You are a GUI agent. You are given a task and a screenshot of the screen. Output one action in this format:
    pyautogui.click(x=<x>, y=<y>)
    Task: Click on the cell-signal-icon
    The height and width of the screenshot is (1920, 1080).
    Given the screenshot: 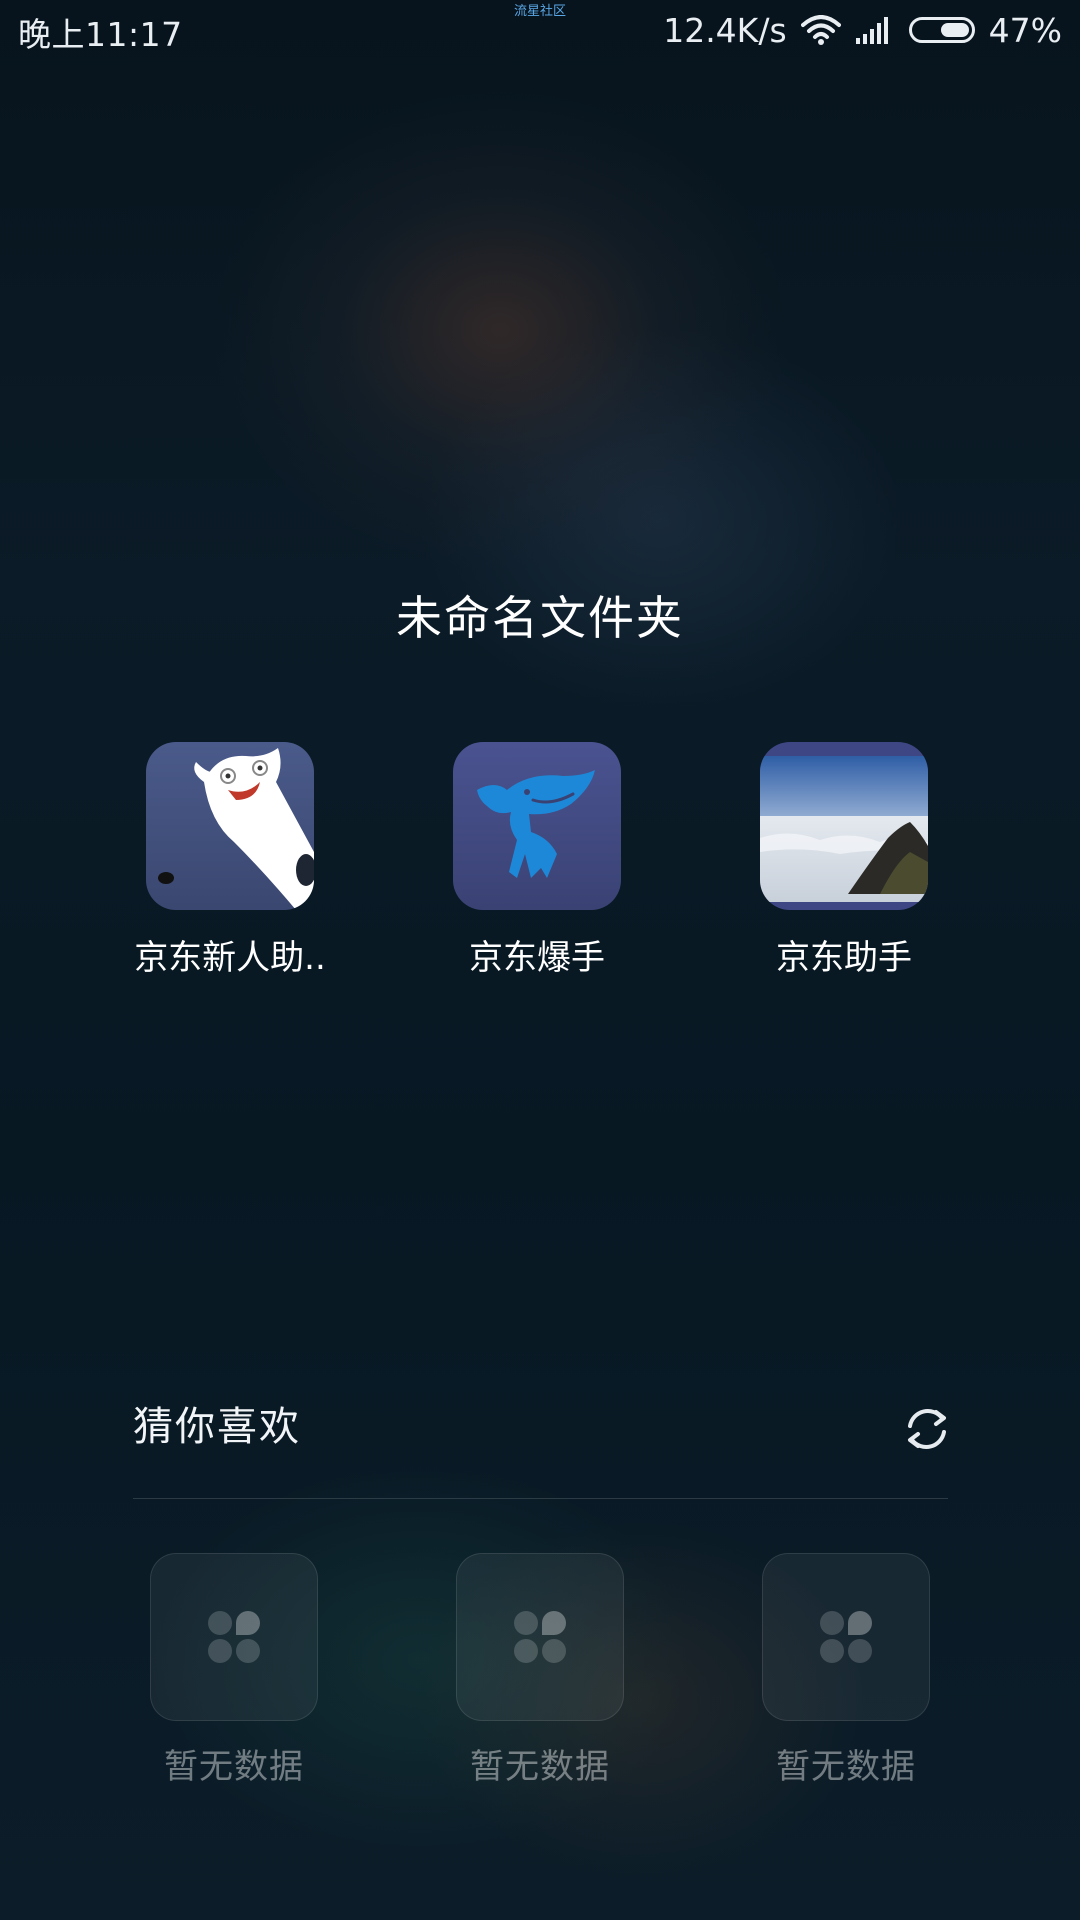 What is the action you would take?
    pyautogui.click(x=875, y=30)
    